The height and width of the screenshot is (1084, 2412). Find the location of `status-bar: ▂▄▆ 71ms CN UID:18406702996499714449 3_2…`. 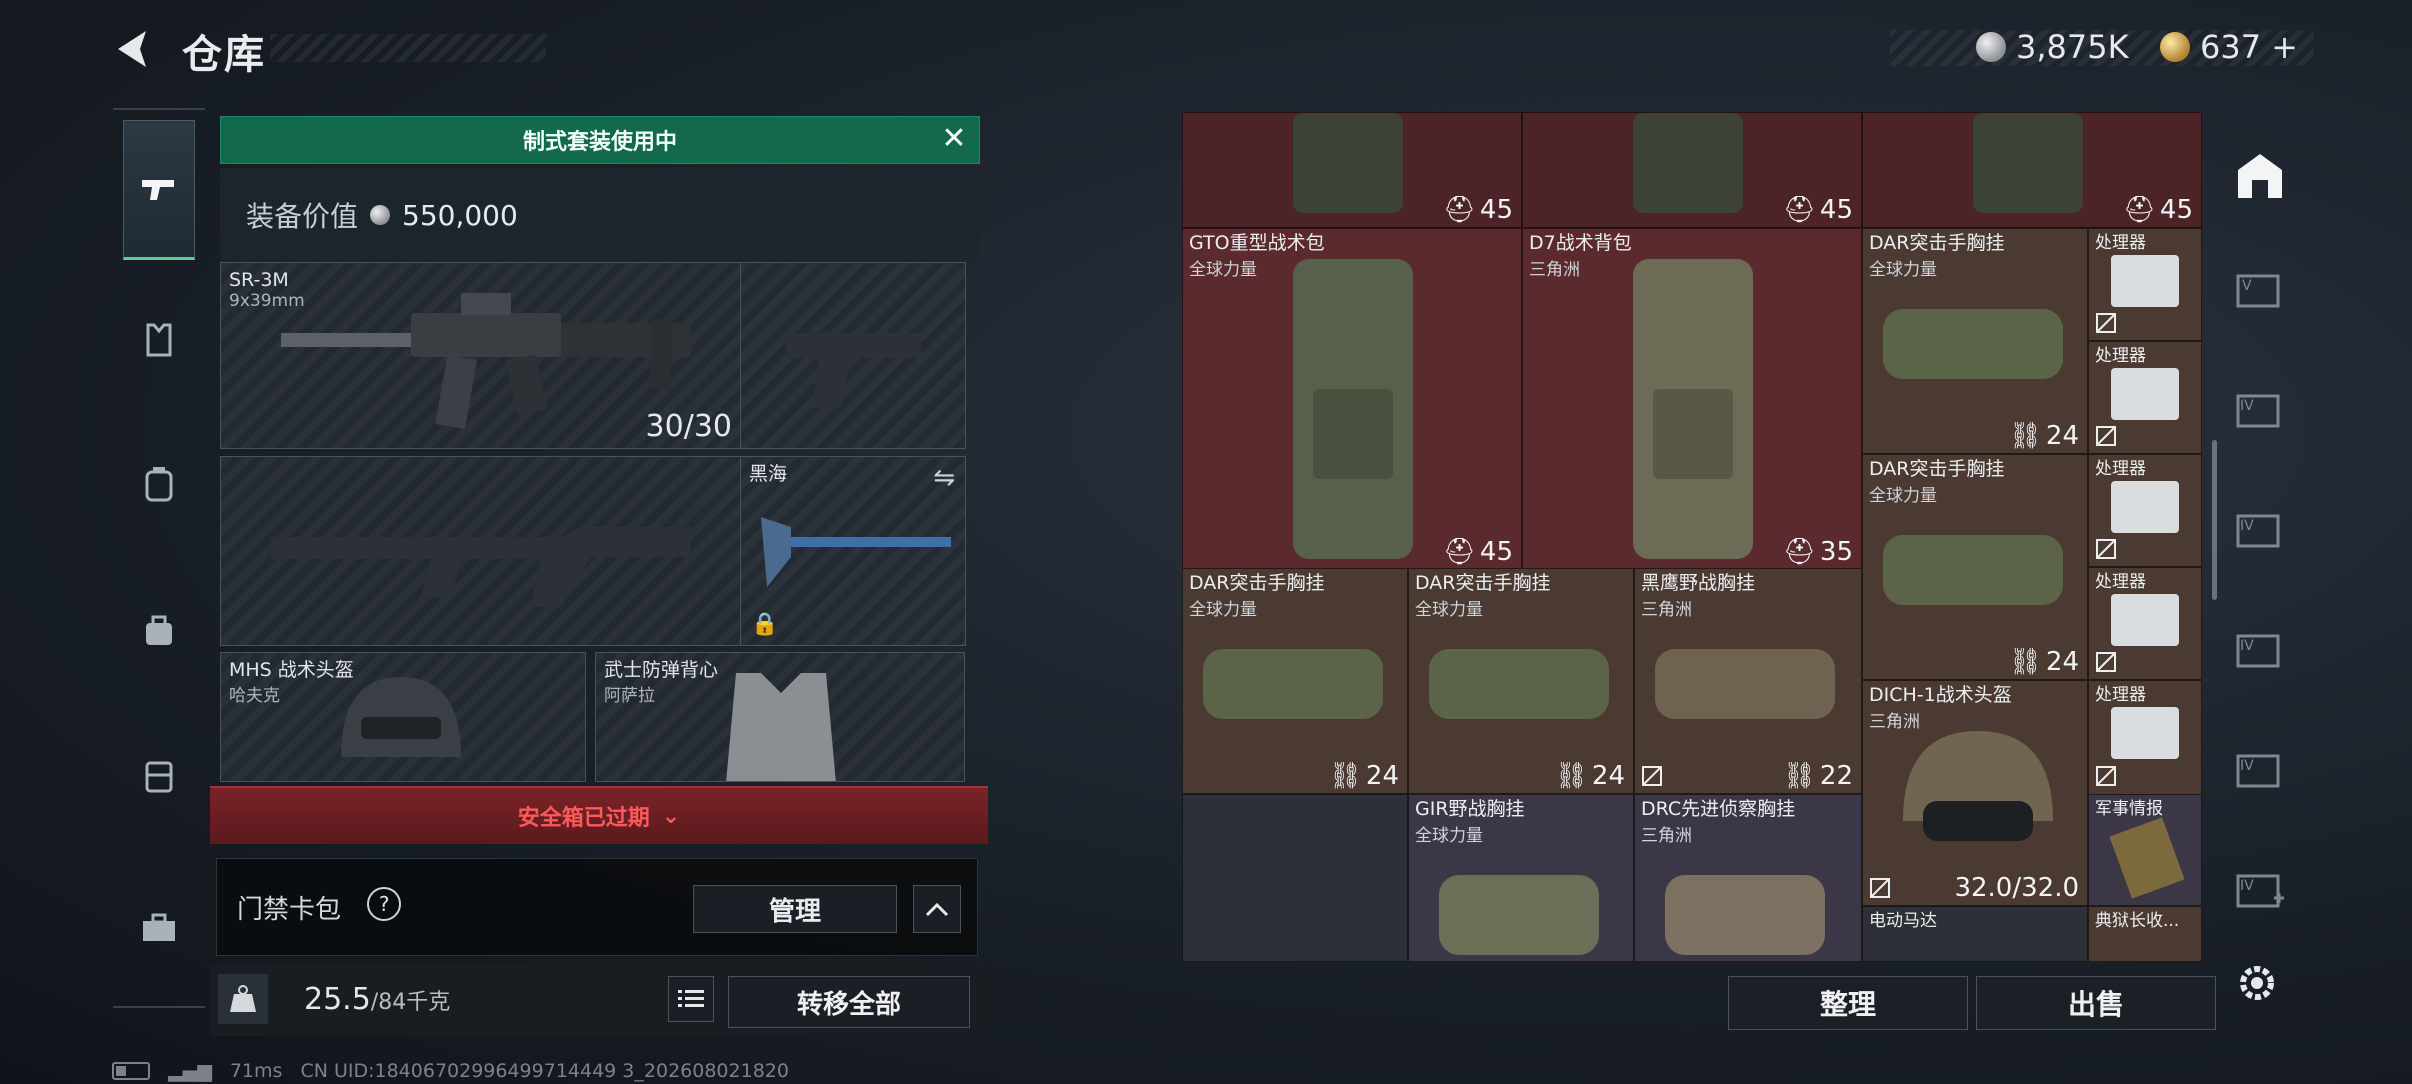

status-bar: ▂▄▆ 71ms CN UID:18406702996499714449 3_2… is located at coordinates (450, 1071).